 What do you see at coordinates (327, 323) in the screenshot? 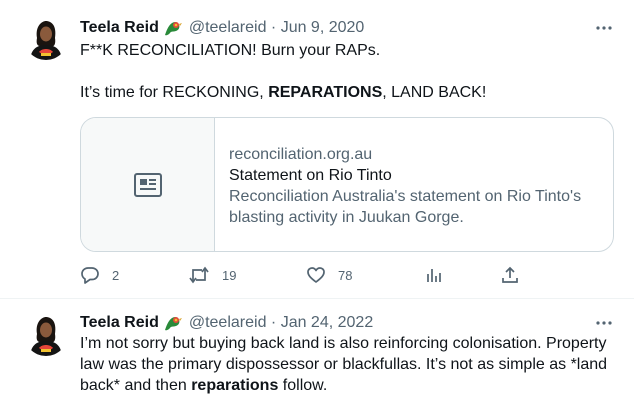
I see `tweet-date: Jan 24, 2022` at bounding box center [327, 323].